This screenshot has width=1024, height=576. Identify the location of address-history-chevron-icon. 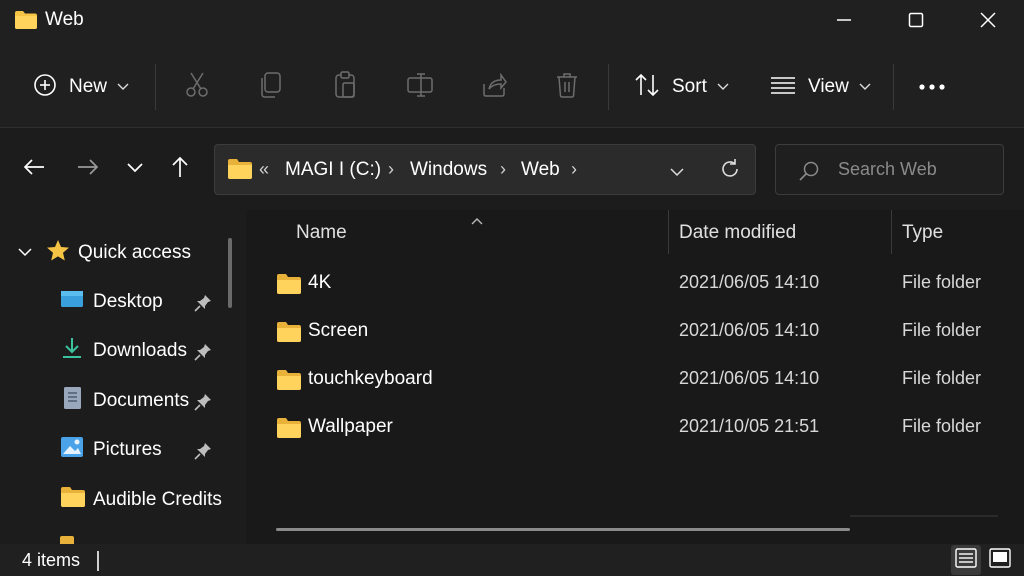
(677, 173).